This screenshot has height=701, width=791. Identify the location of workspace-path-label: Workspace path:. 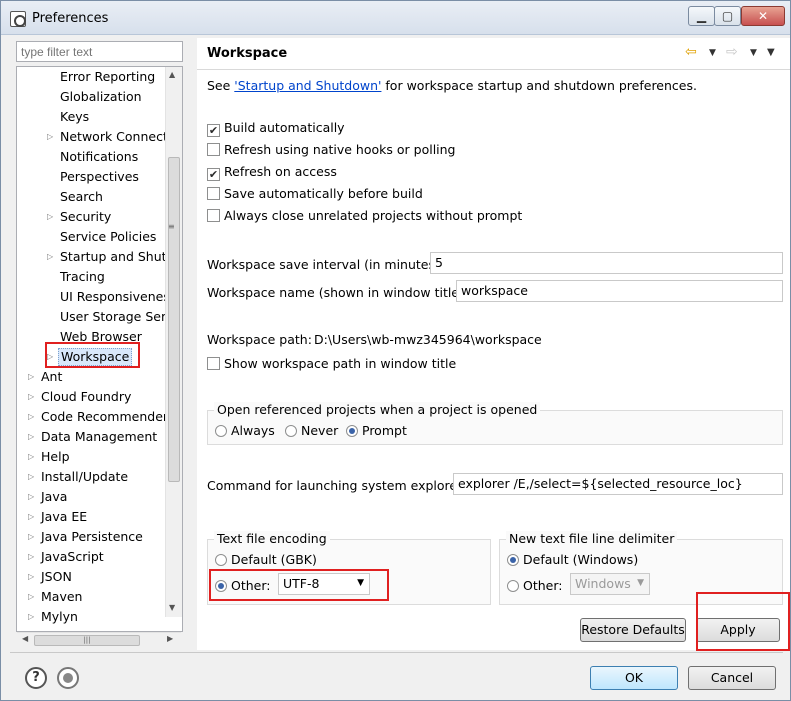
(259, 339).